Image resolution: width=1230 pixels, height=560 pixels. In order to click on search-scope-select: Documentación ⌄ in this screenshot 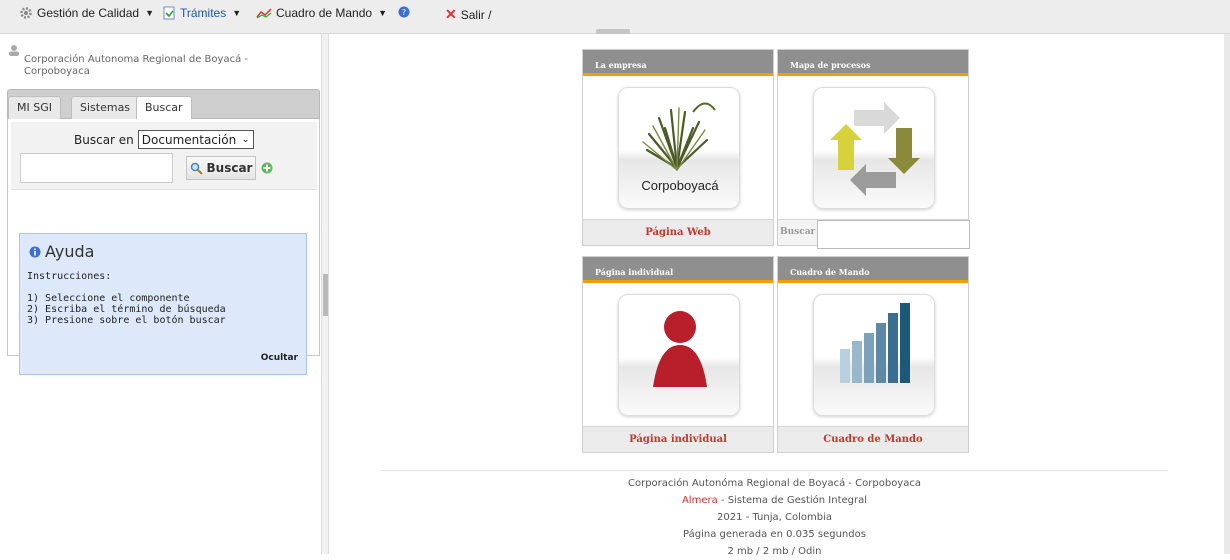, I will do `click(195, 139)`.